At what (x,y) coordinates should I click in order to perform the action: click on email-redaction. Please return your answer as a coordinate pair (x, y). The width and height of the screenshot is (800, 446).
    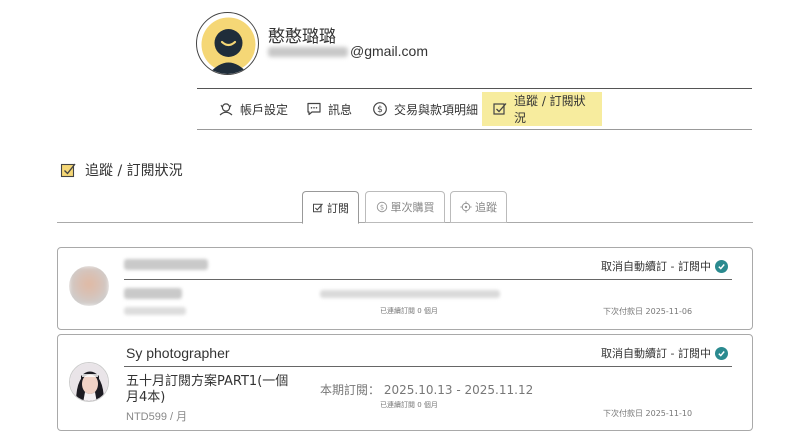
    Looking at the image, I should click on (308, 52).